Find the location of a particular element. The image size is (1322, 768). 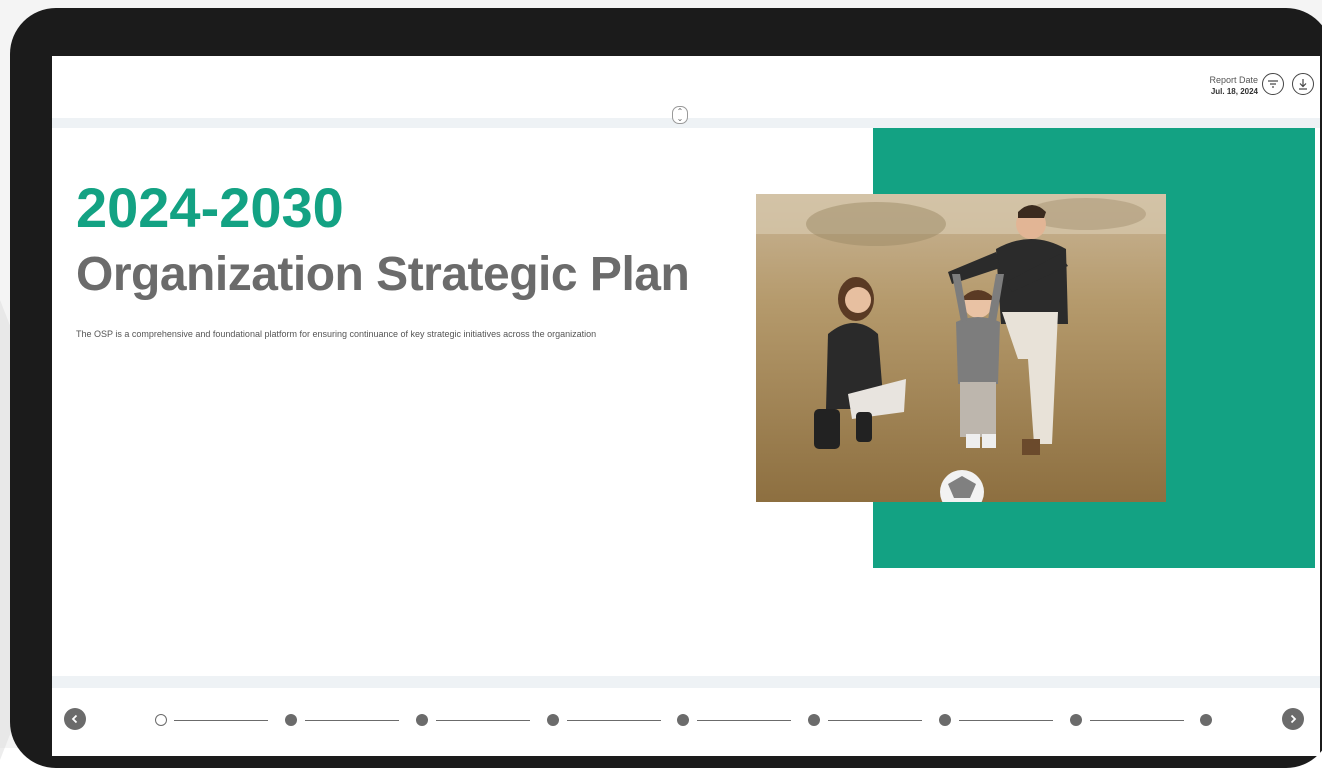

filter-button is located at coordinates (1273, 84).